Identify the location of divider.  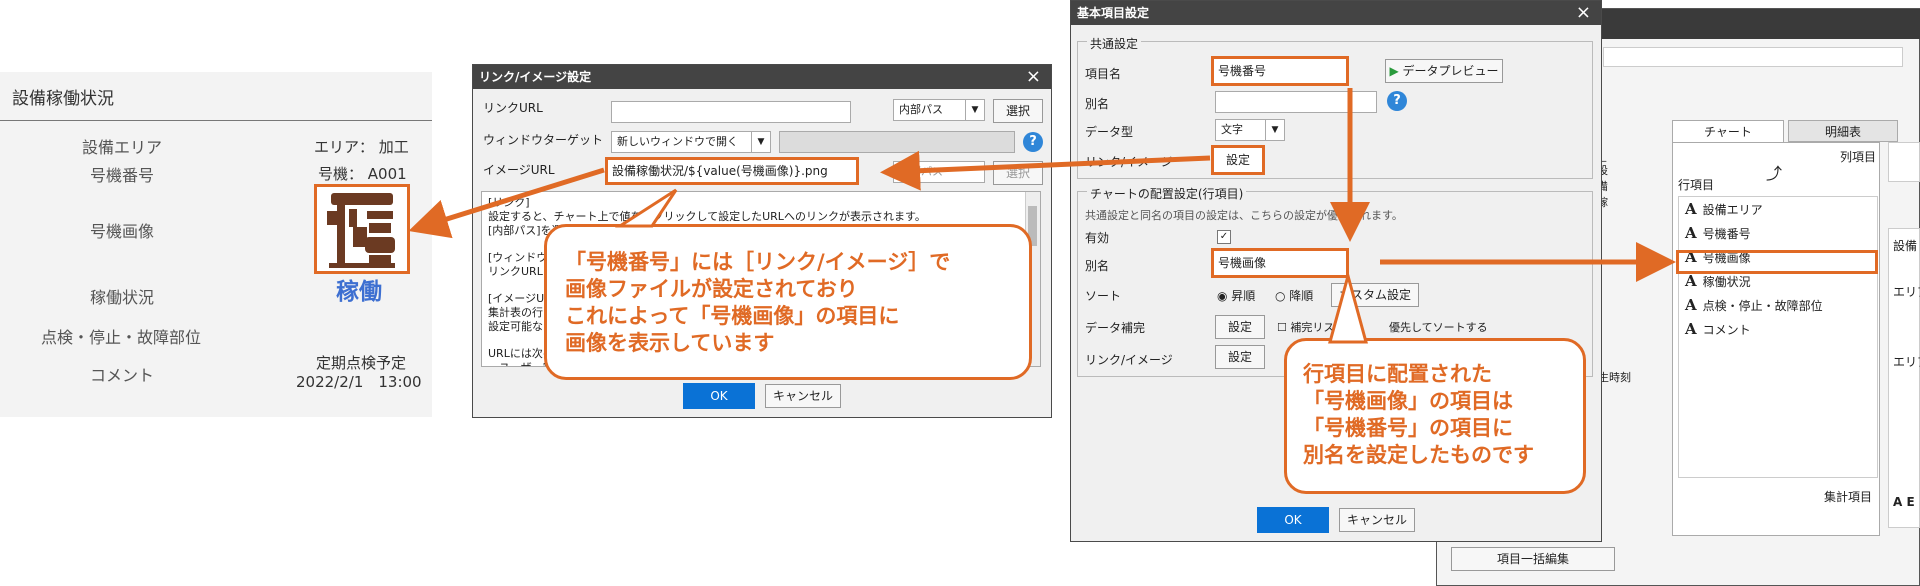
(216, 120).